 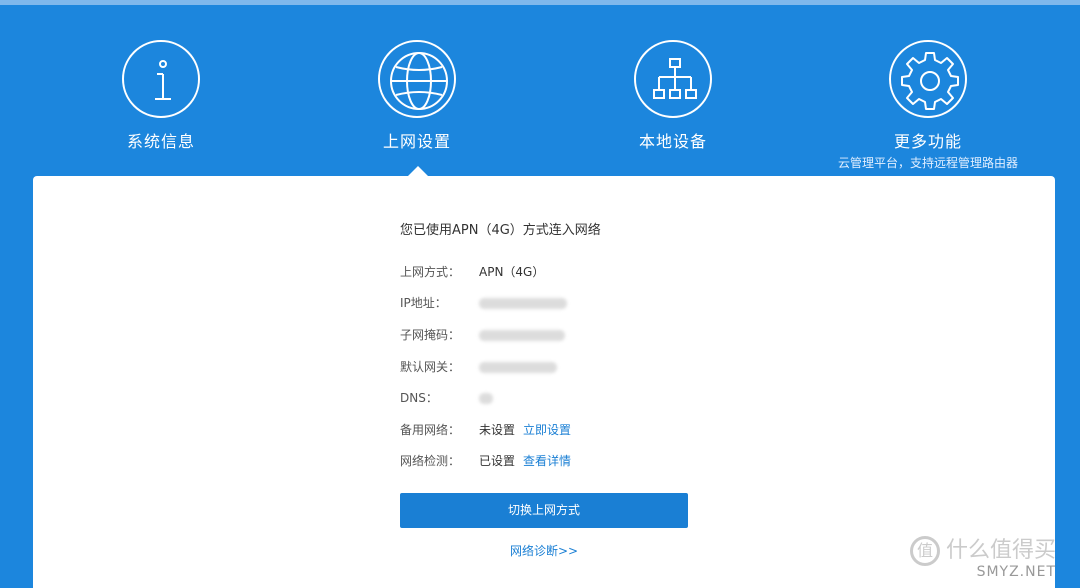 What do you see at coordinates (927, 163) in the screenshot?
I see `nav-sublabel: 云管理平台，支持远程管理路由器` at bounding box center [927, 163].